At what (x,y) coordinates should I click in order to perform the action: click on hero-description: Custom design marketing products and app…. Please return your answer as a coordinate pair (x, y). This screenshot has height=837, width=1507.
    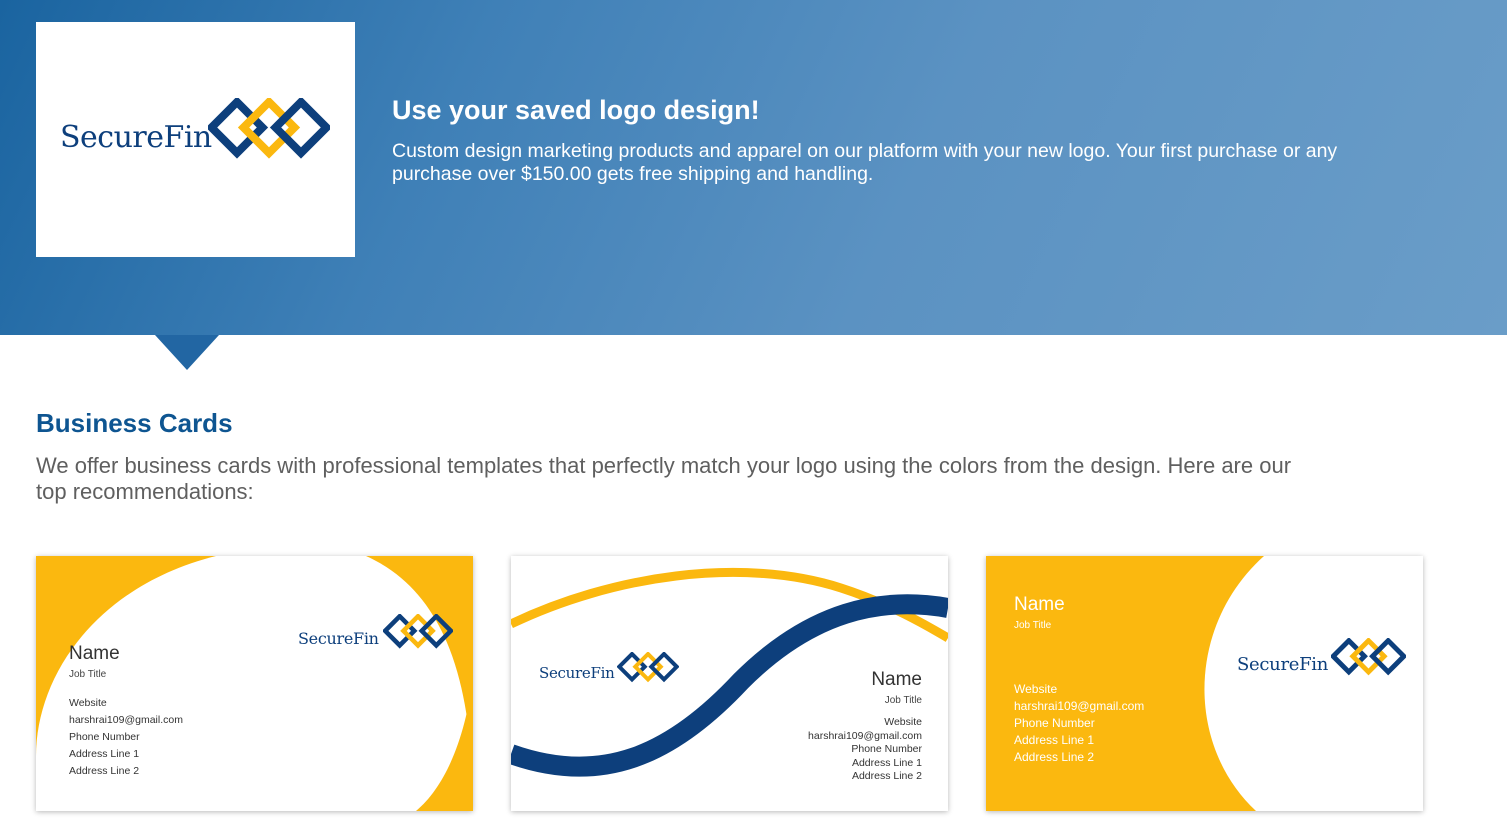
    Looking at the image, I should click on (865, 162).